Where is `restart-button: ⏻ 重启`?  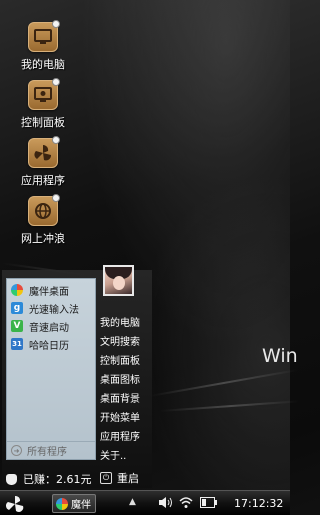
restart-button: ⏻ 重启 is located at coordinates (119, 478).